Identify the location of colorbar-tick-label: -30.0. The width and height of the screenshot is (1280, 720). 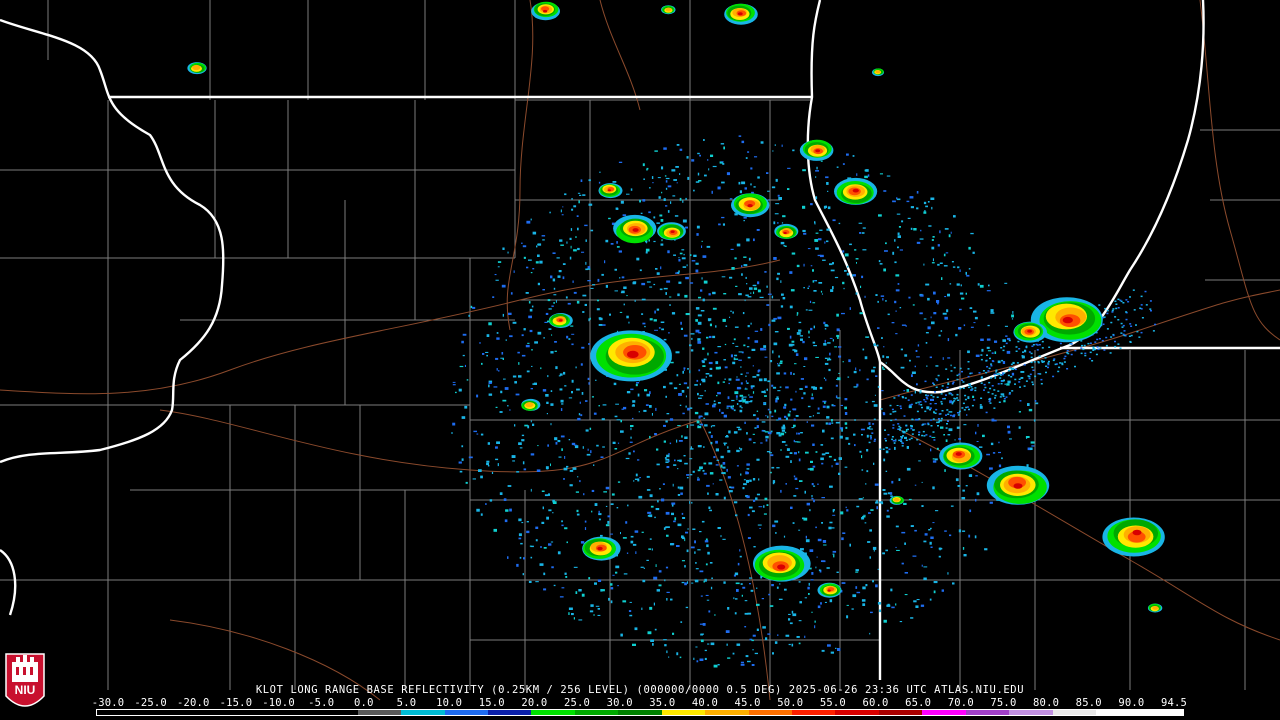
(108, 703).